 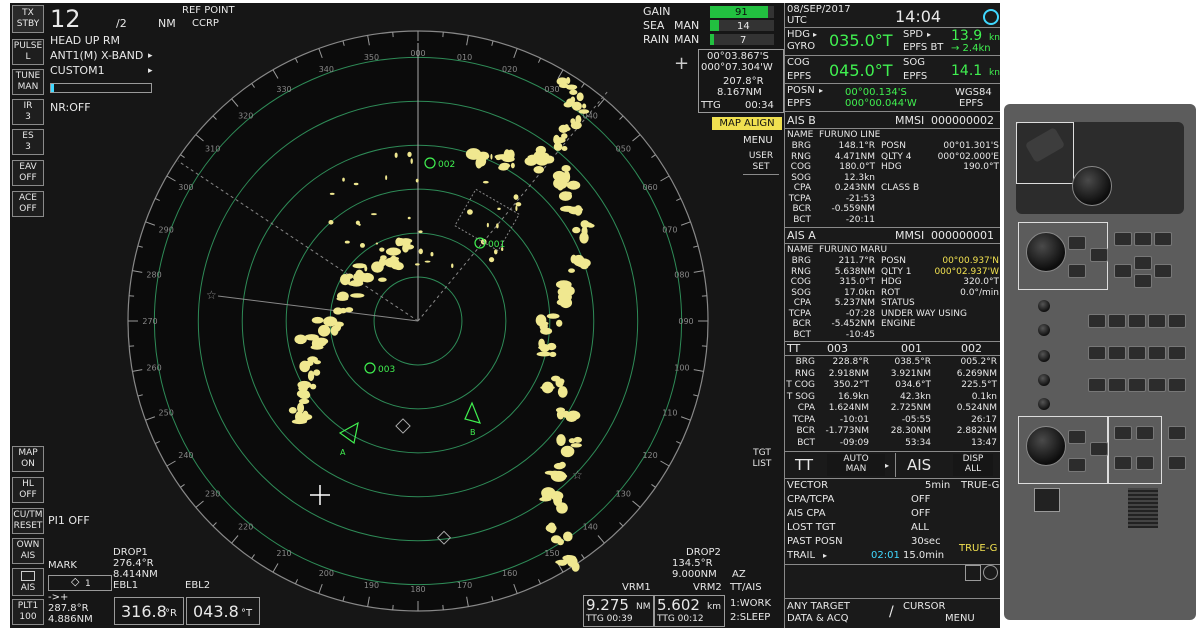 What do you see at coordinates (1163, 239) in the screenshot?
I see `tgt-cancel-key` at bounding box center [1163, 239].